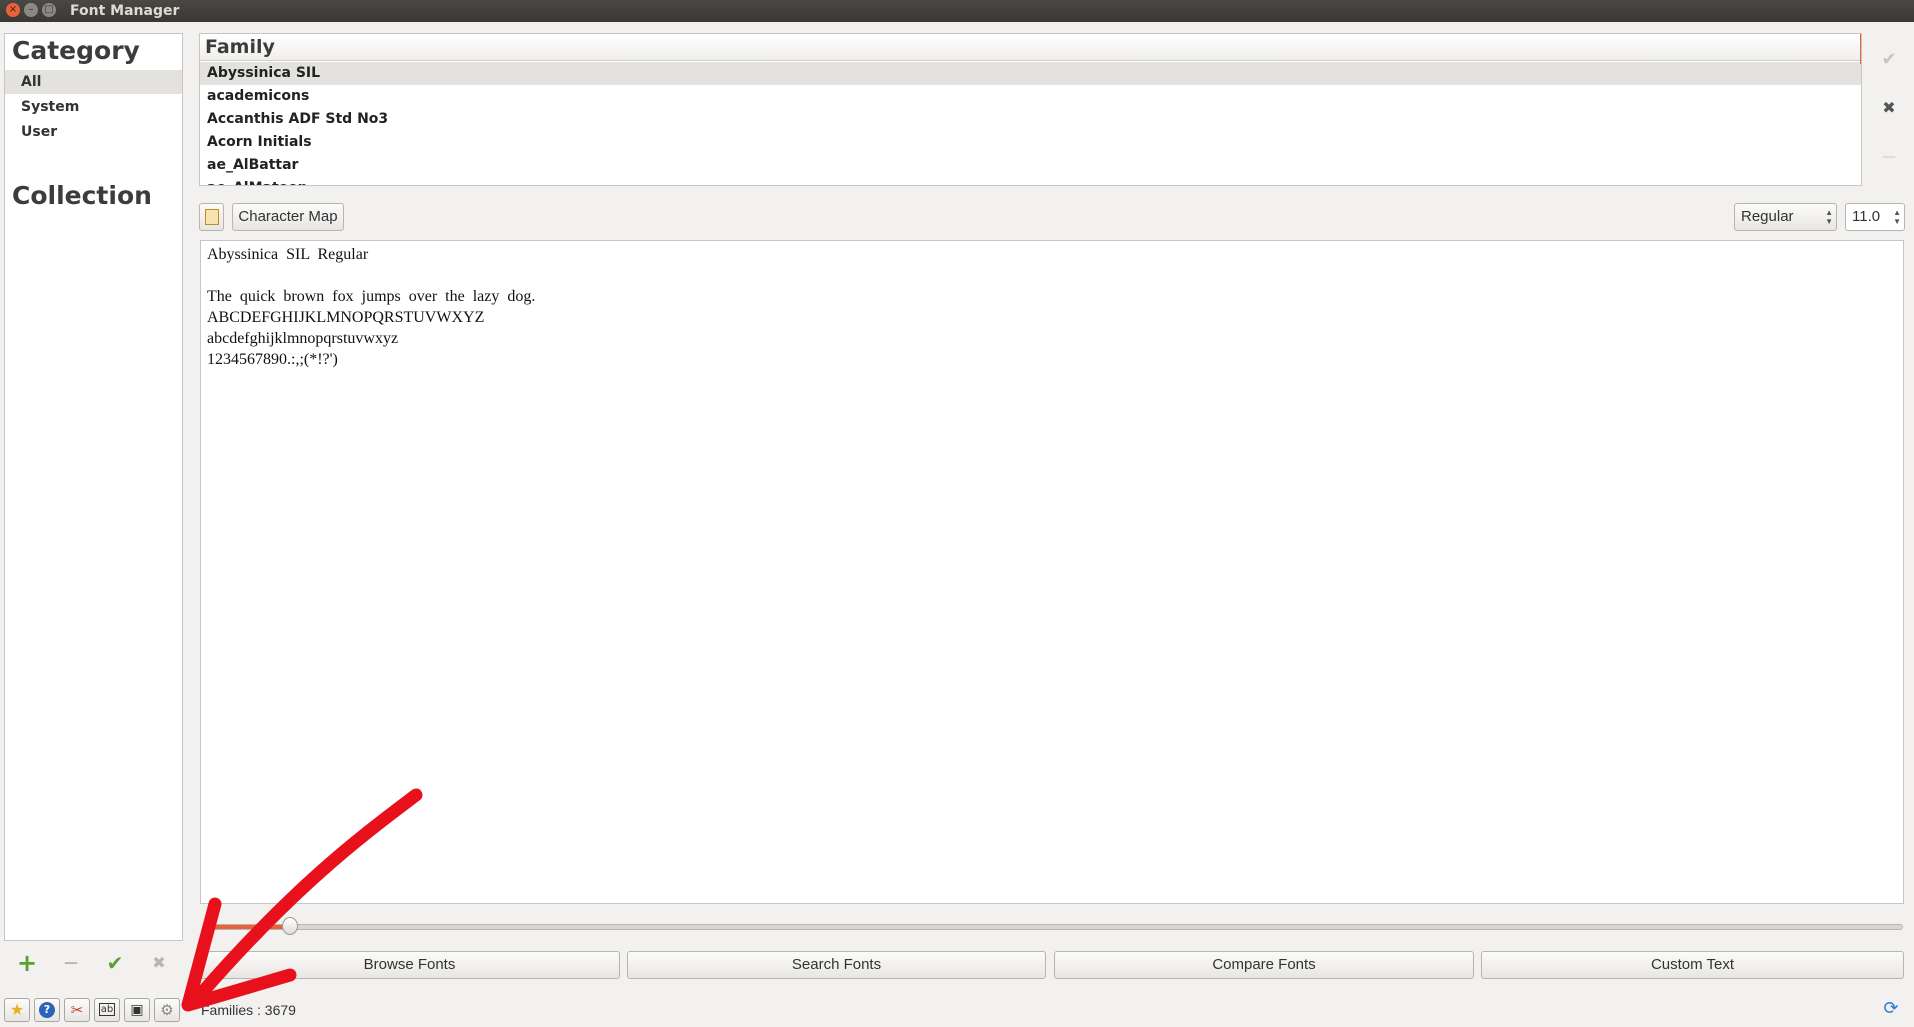 This screenshot has height=1027, width=1914. Describe the element at coordinates (1030, 142) in the screenshot. I see `family-row: Acorn Initials` at that location.